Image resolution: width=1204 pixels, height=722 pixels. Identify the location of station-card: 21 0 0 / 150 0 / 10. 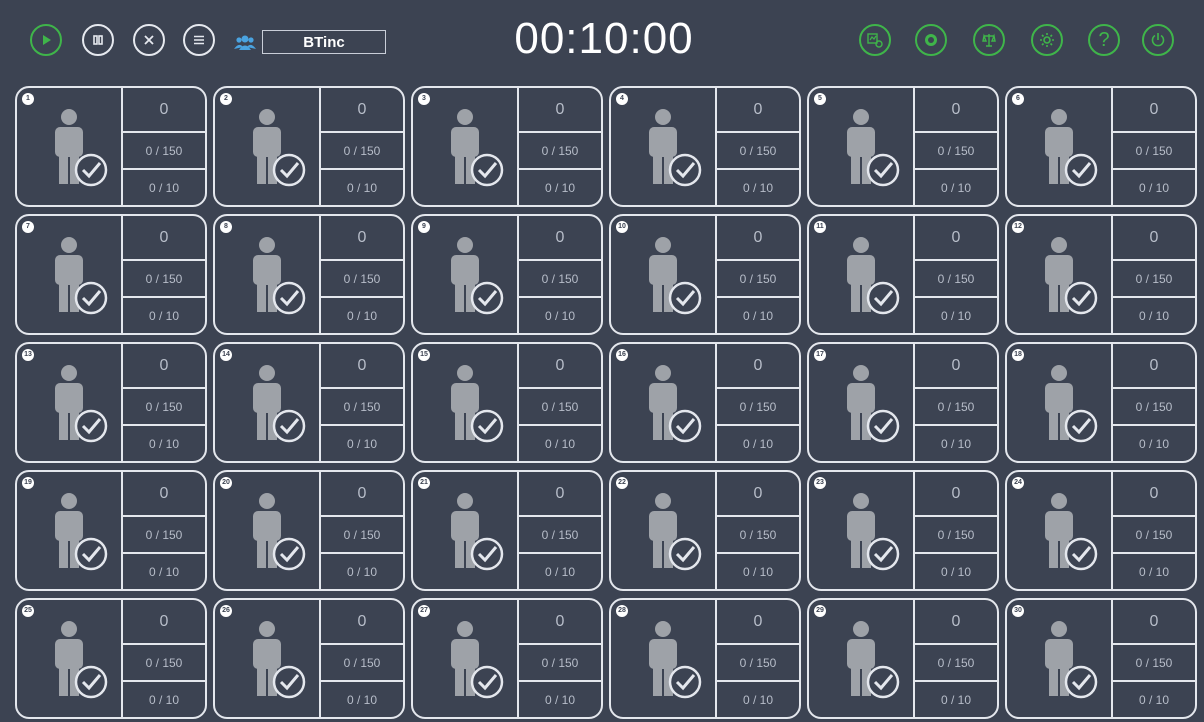
(507, 530).